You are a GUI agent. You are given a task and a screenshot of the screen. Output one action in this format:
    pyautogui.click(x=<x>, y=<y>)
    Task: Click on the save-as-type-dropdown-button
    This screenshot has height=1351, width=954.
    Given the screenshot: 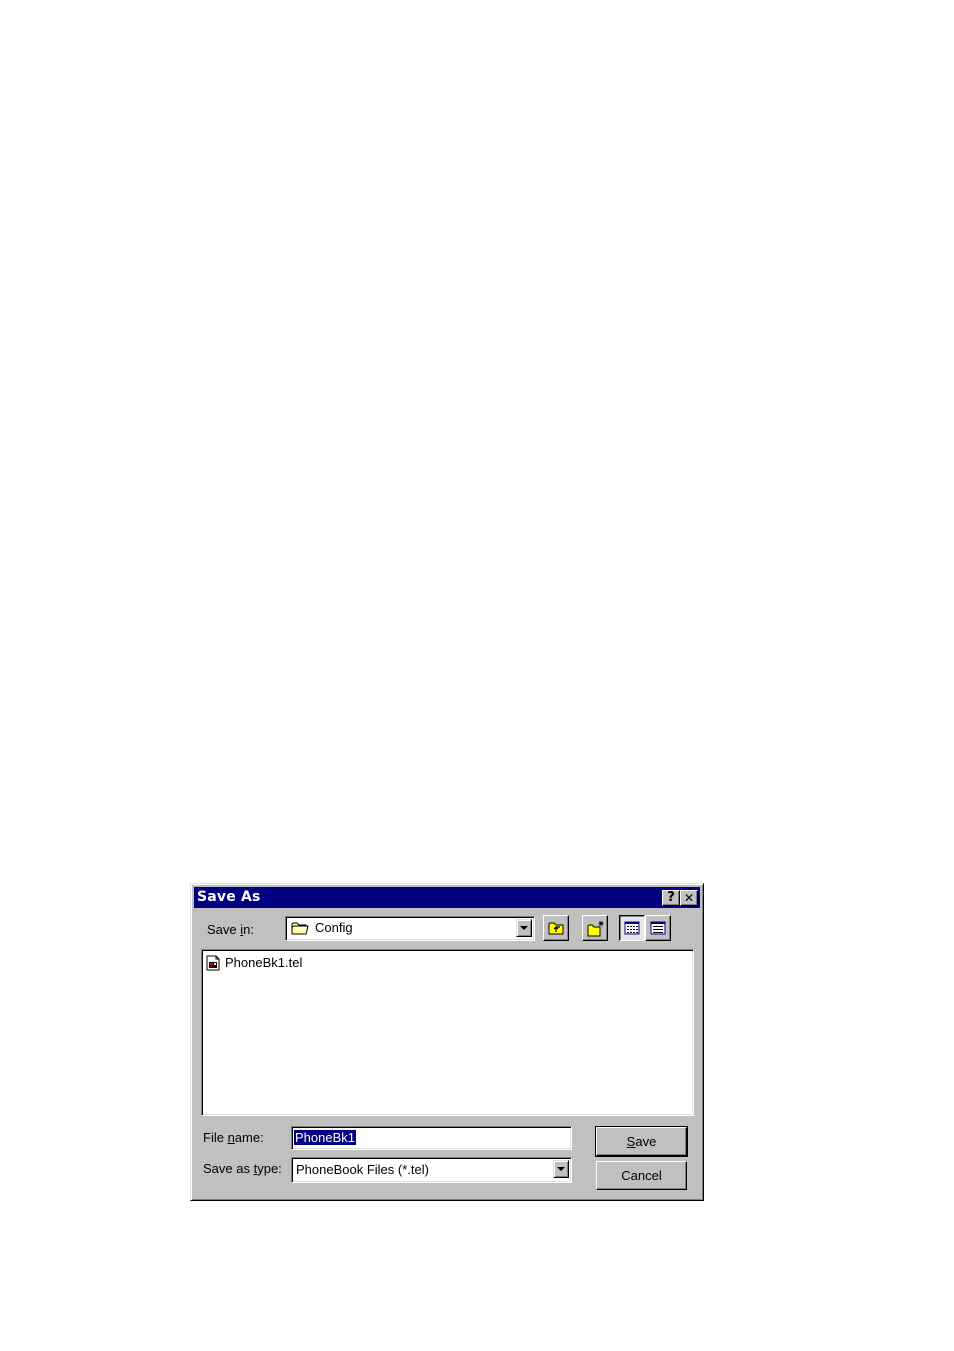 What is the action you would take?
    pyautogui.click(x=561, y=1169)
    